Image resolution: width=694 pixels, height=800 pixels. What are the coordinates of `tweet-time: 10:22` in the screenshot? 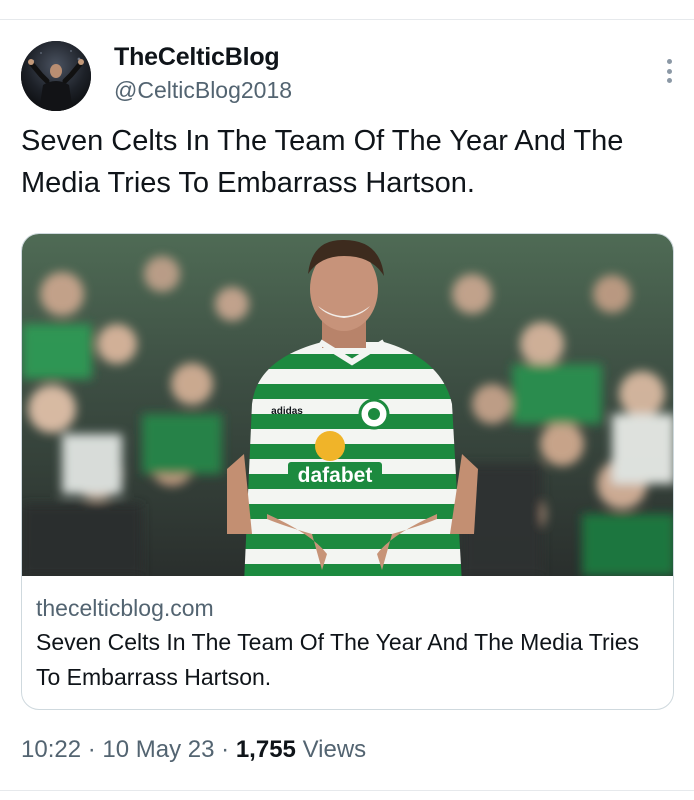 It's located at (51, 749).